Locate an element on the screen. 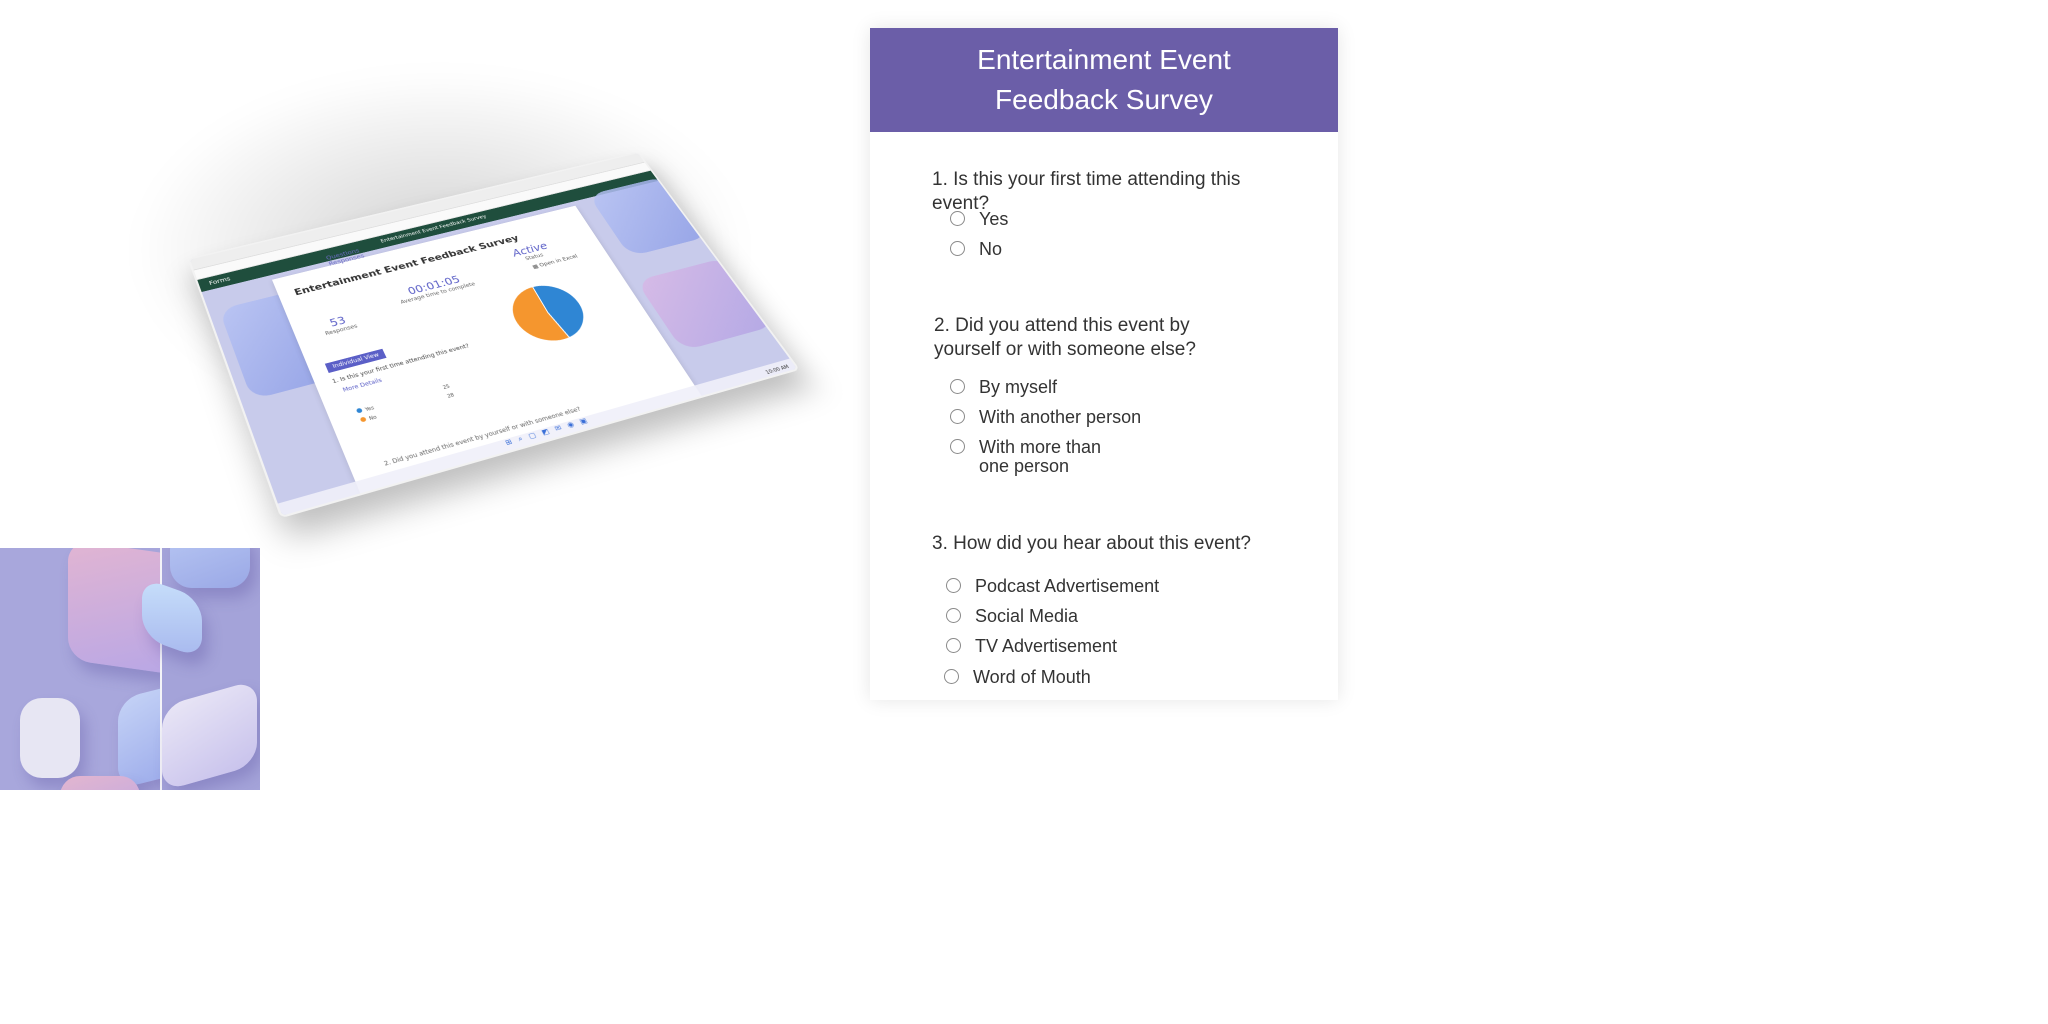 This screenshot has height=1024, width=2048. legend-item-no: No is located at coordinates (369, 419).